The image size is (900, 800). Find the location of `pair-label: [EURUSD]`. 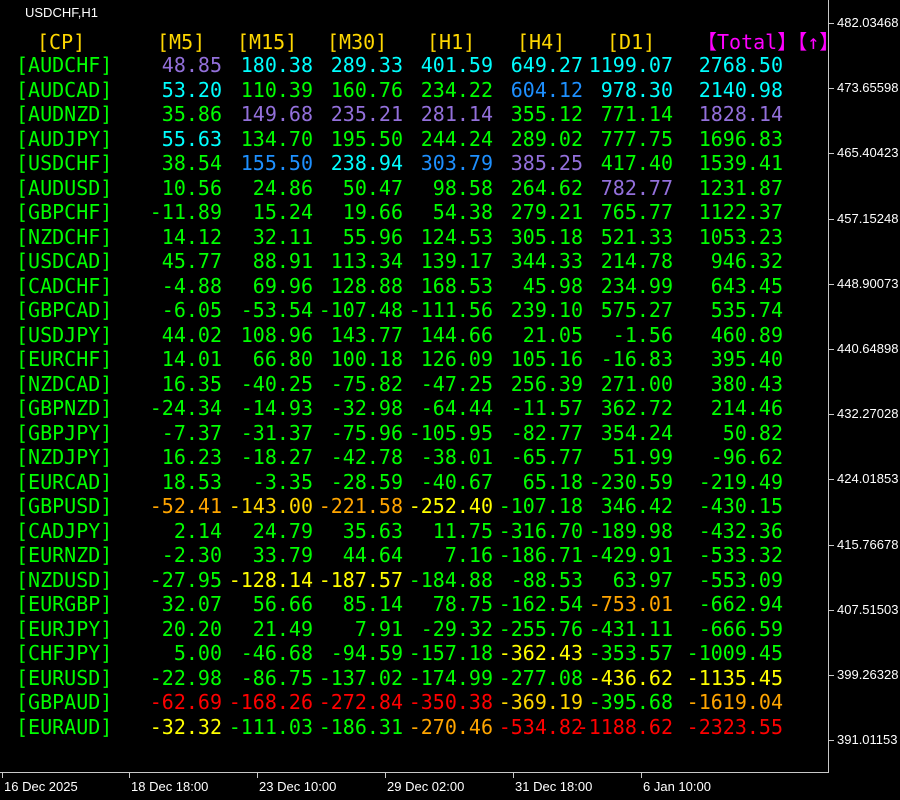

pair-label: [EURUSD] is located at coordinates (64, 677).